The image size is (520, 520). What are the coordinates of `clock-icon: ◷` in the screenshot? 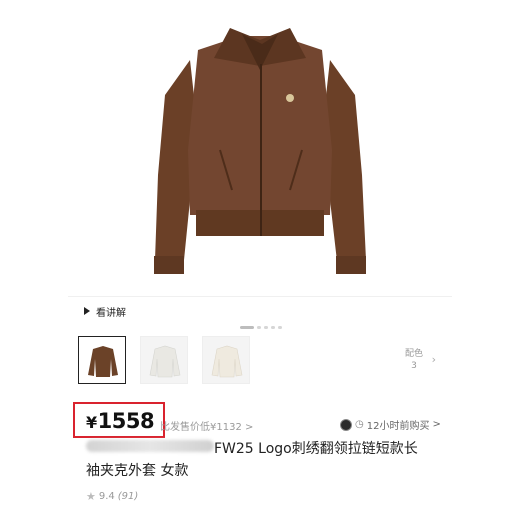 It's located at (359, 424).